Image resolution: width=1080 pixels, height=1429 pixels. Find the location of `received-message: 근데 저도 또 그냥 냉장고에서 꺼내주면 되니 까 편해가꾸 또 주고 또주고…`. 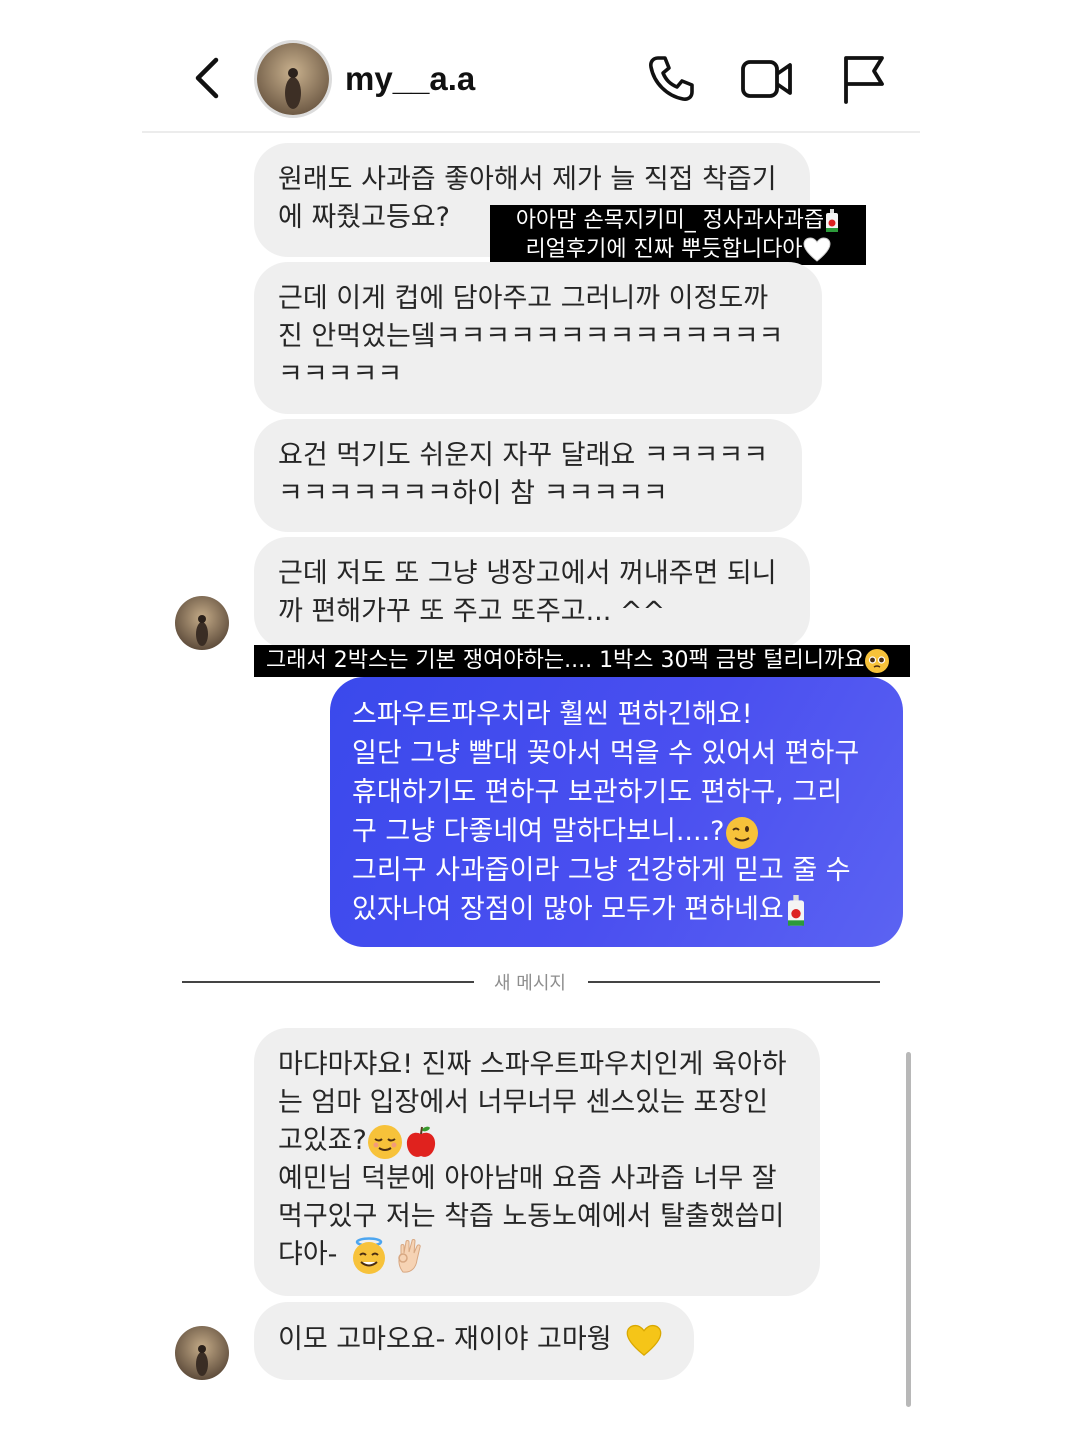

received-message: 근데 저도 또 그냥 냉장고에서 꺼내주면 되니 까 편해가꾸 또 주고 또주고… is located at coordinates (532, 593).